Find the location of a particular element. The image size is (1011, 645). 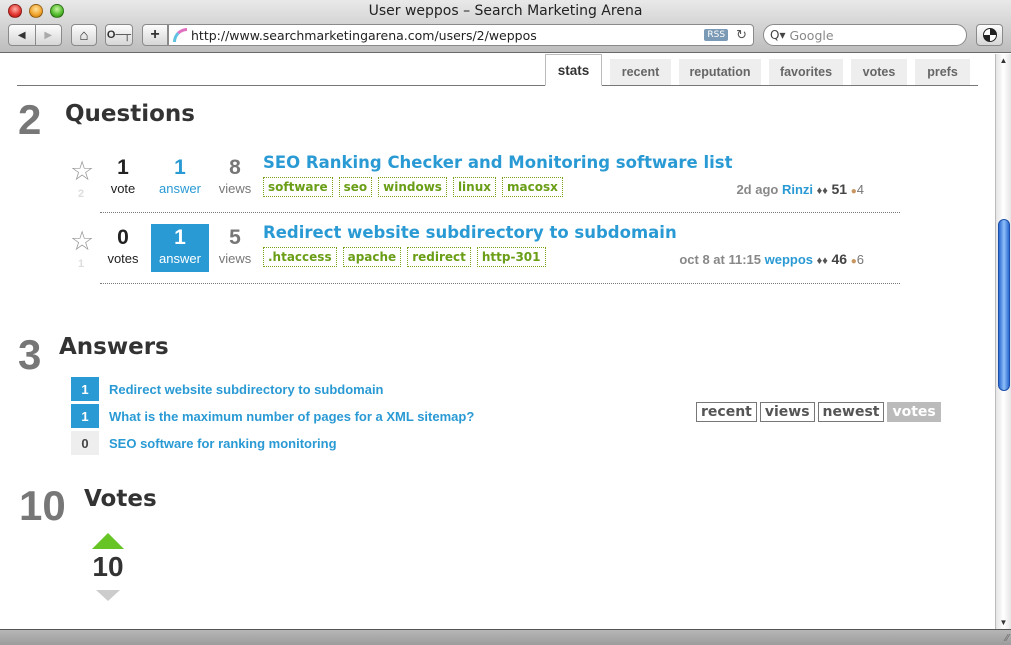

back-icon: ◀ is located at coordinates (22, 35).